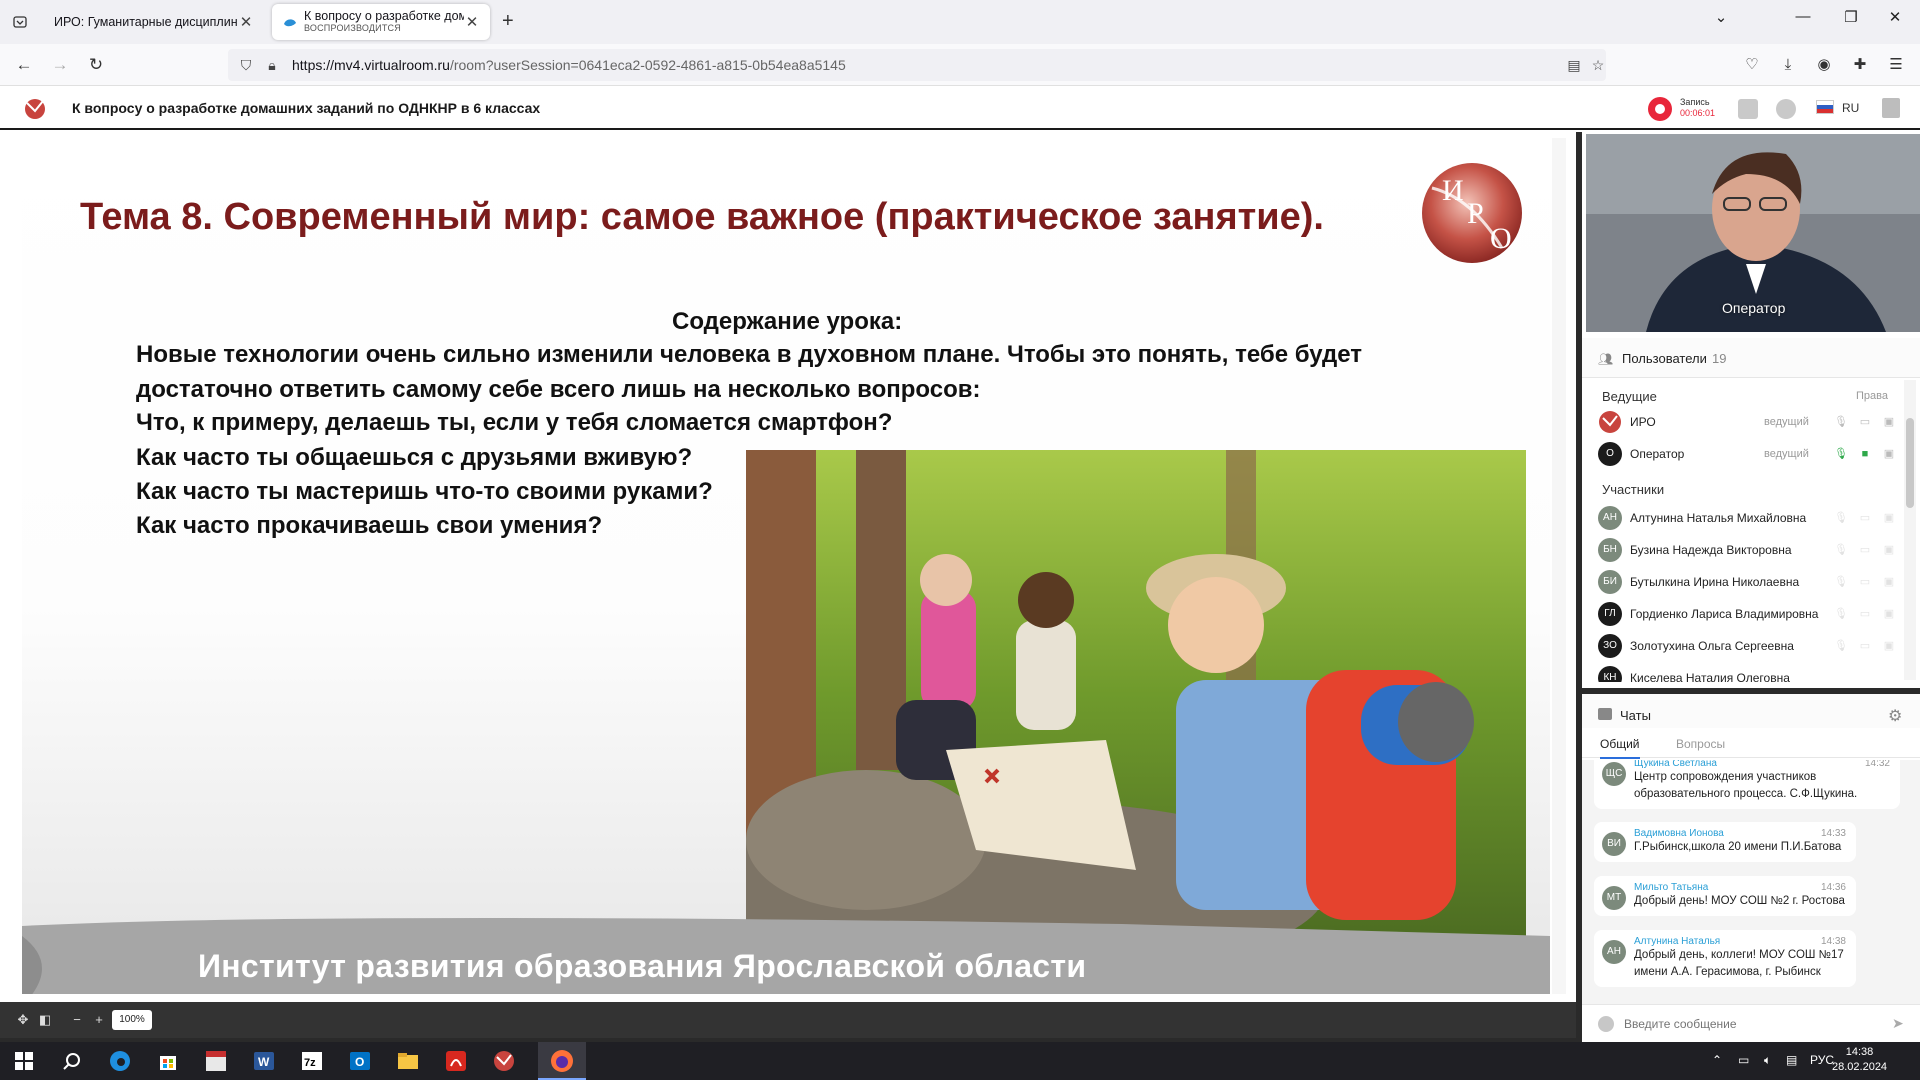  What do you see at coordinates (1822, 1060) in the screenshot?
I see `taskbar-language: РУС` at bounding box center [1822, 1060].